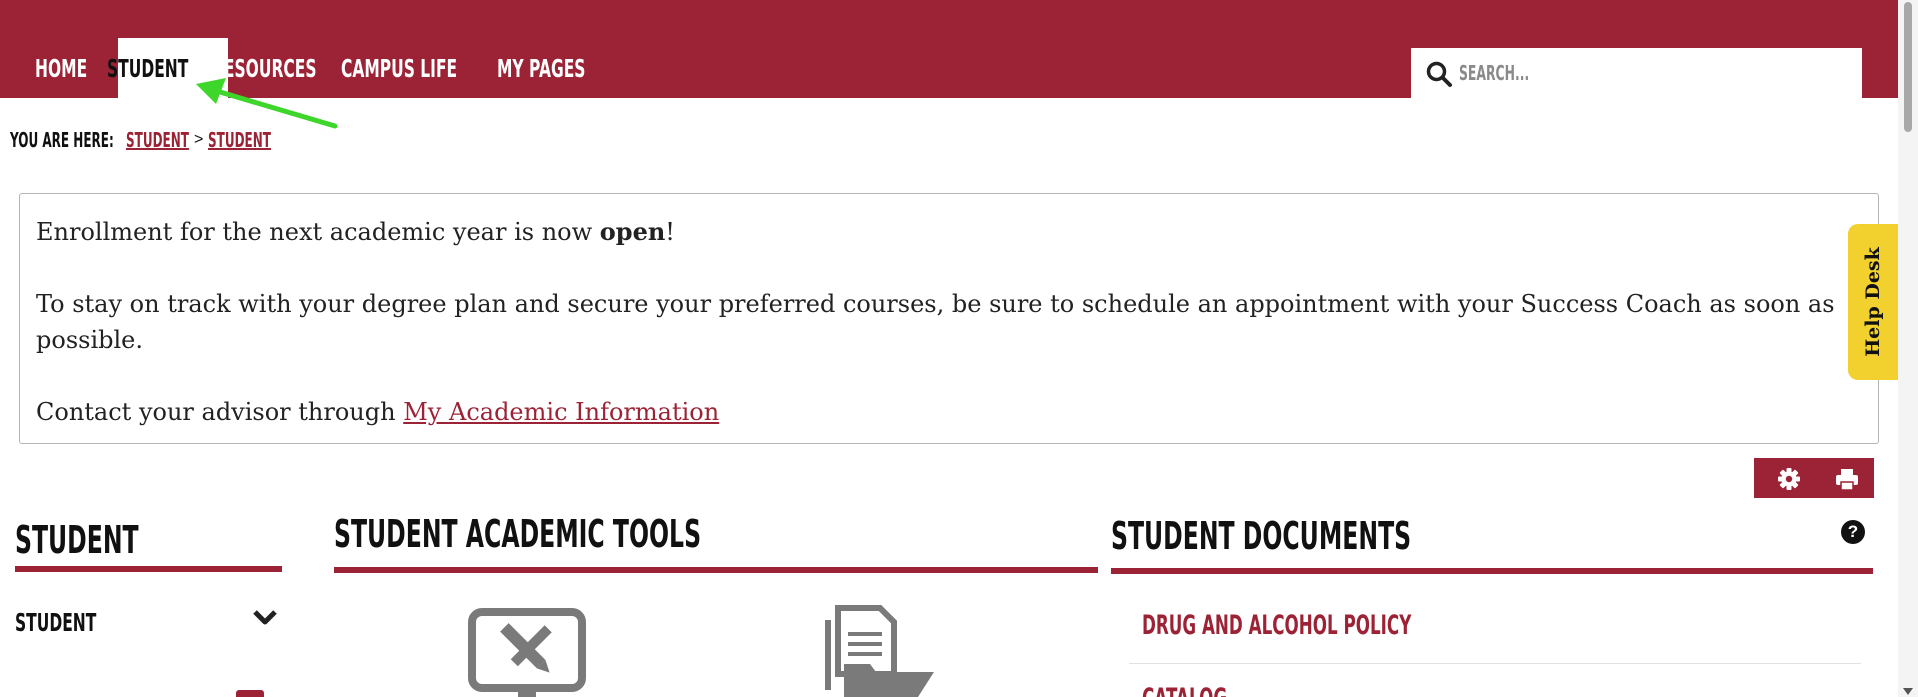 The width and height of the screenshot is (1918, 697). What do you see at coordinates (1210, 688) in the screenshot?
I see `doc-link-catalog: CATALOG` at bounding box center [1210, 688].